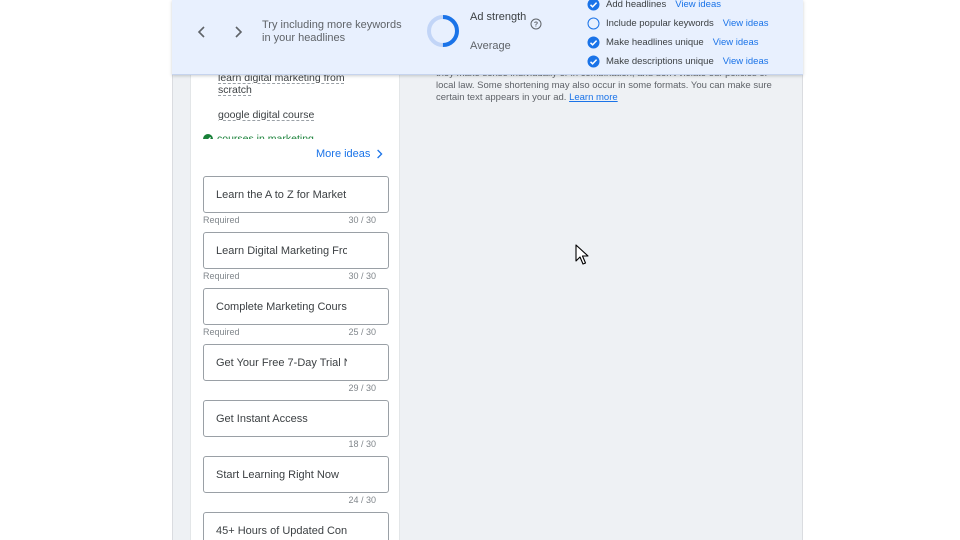 The width and height of the screenshot is (960, 540). Describe the element at coordinates (582, 254) in the screenshot. I see `mouse-cursor-icon` at that location.